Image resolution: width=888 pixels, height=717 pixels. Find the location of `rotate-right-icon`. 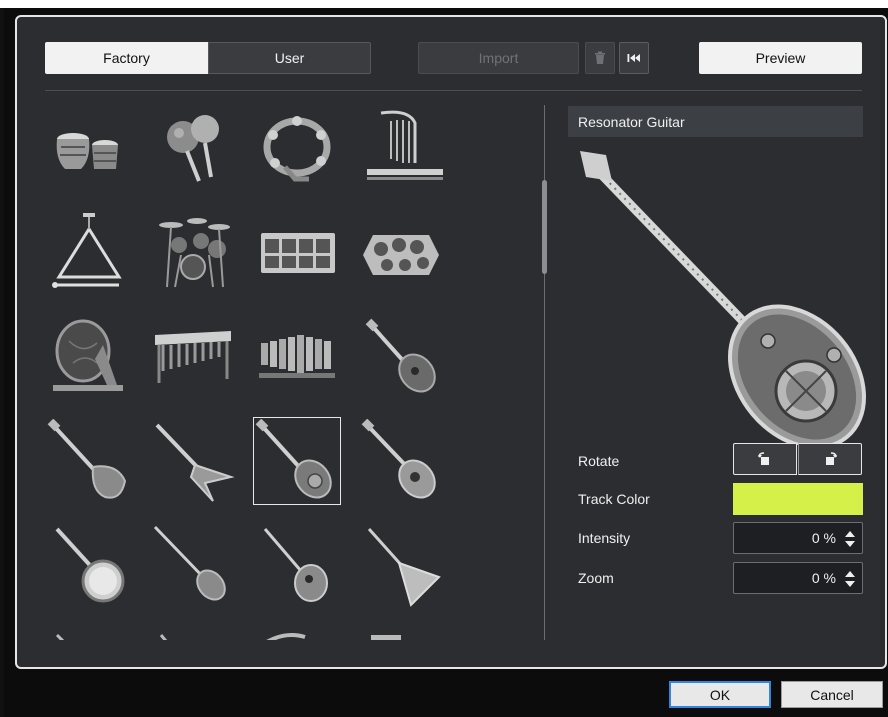

rotate-right-icon is located at coordinates (831, 458).